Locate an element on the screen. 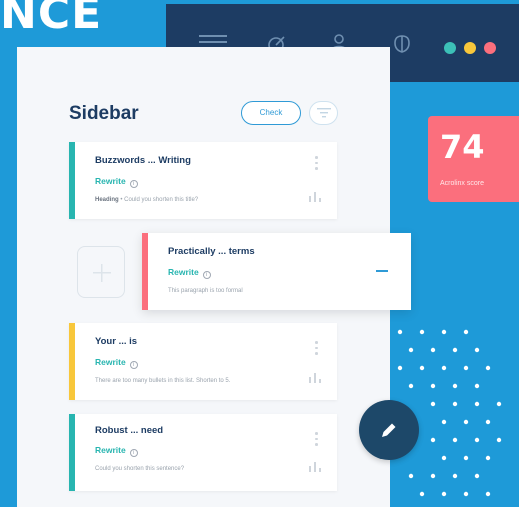 The width and height of the screenshot is (519, 507). edit-fab-button is located at coordinates (389, 430).